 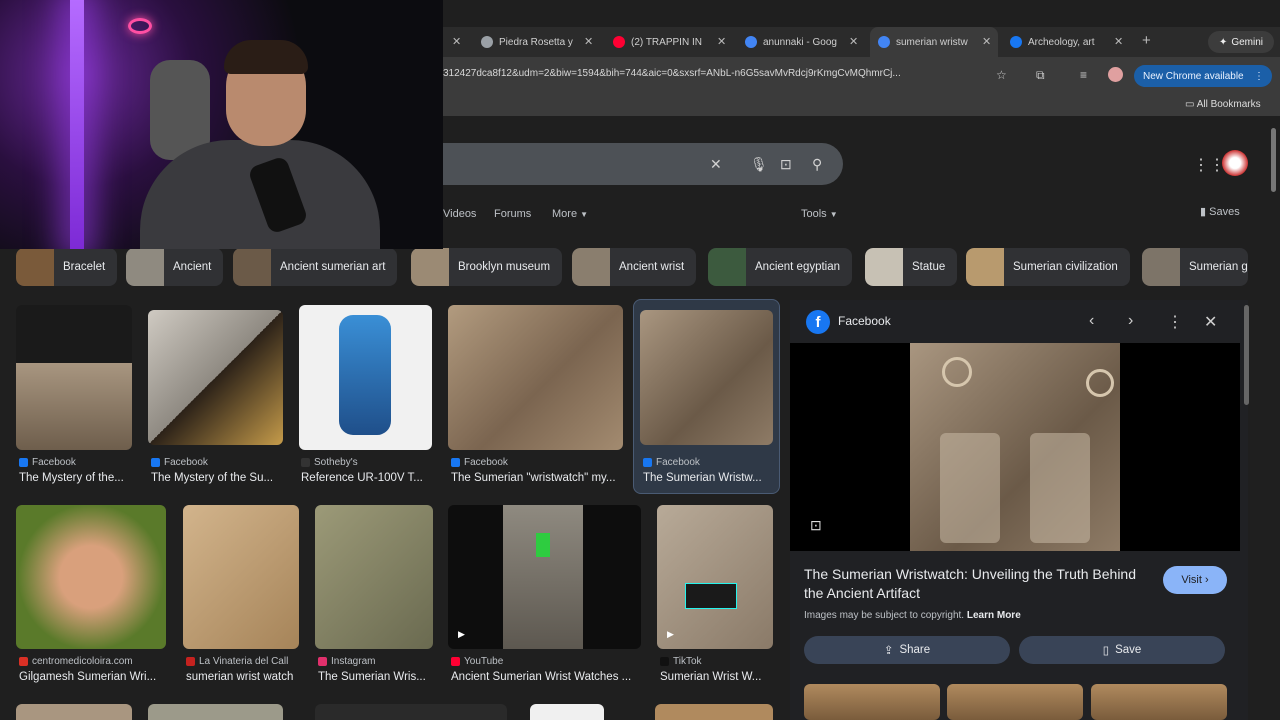 I want to click on chip-brooklyn-museum: Brooklyn museum, so click(x=487, y=267).